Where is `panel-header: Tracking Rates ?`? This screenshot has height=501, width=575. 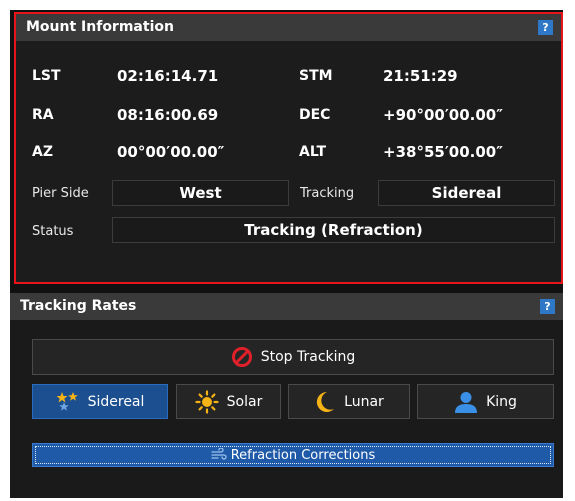
panel-header: Tracking Rates ? is located at coordinates (286, 306).